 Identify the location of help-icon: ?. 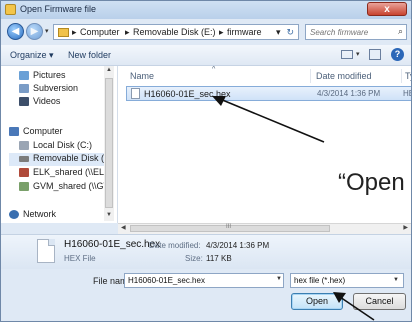
(397, 54).